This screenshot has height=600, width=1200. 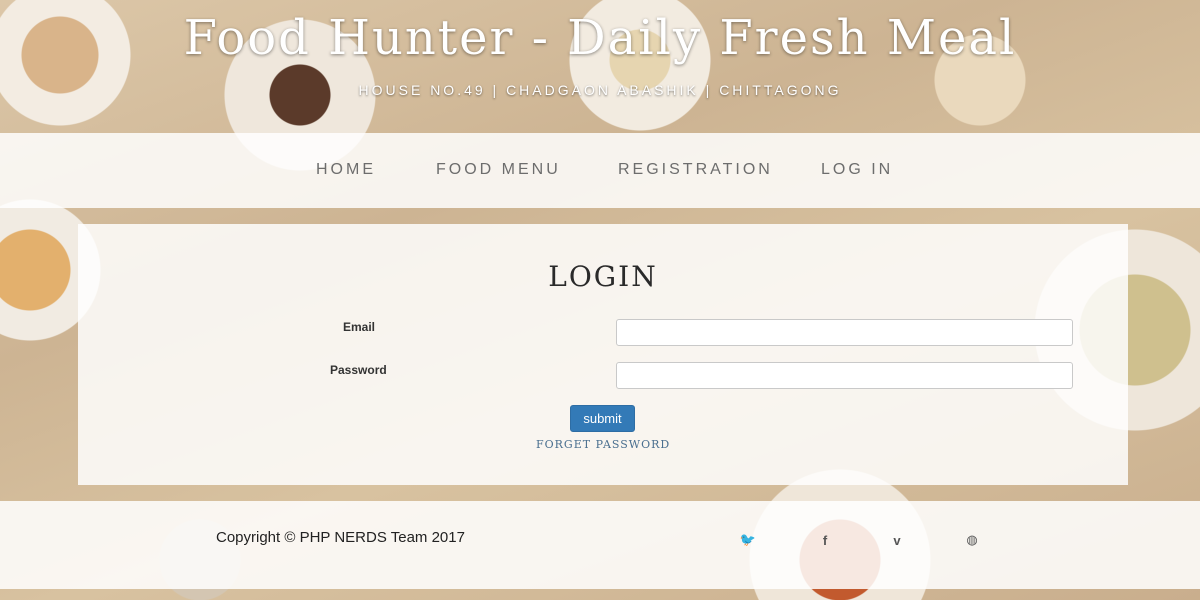 I want to click on nav-item-registration: REGISTRATION, so click(x=695, y=170).